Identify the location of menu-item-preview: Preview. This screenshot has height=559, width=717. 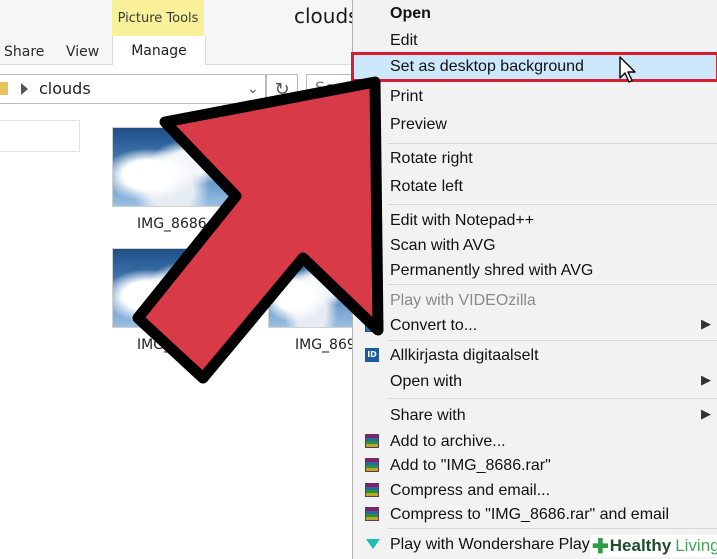
(535, 125).